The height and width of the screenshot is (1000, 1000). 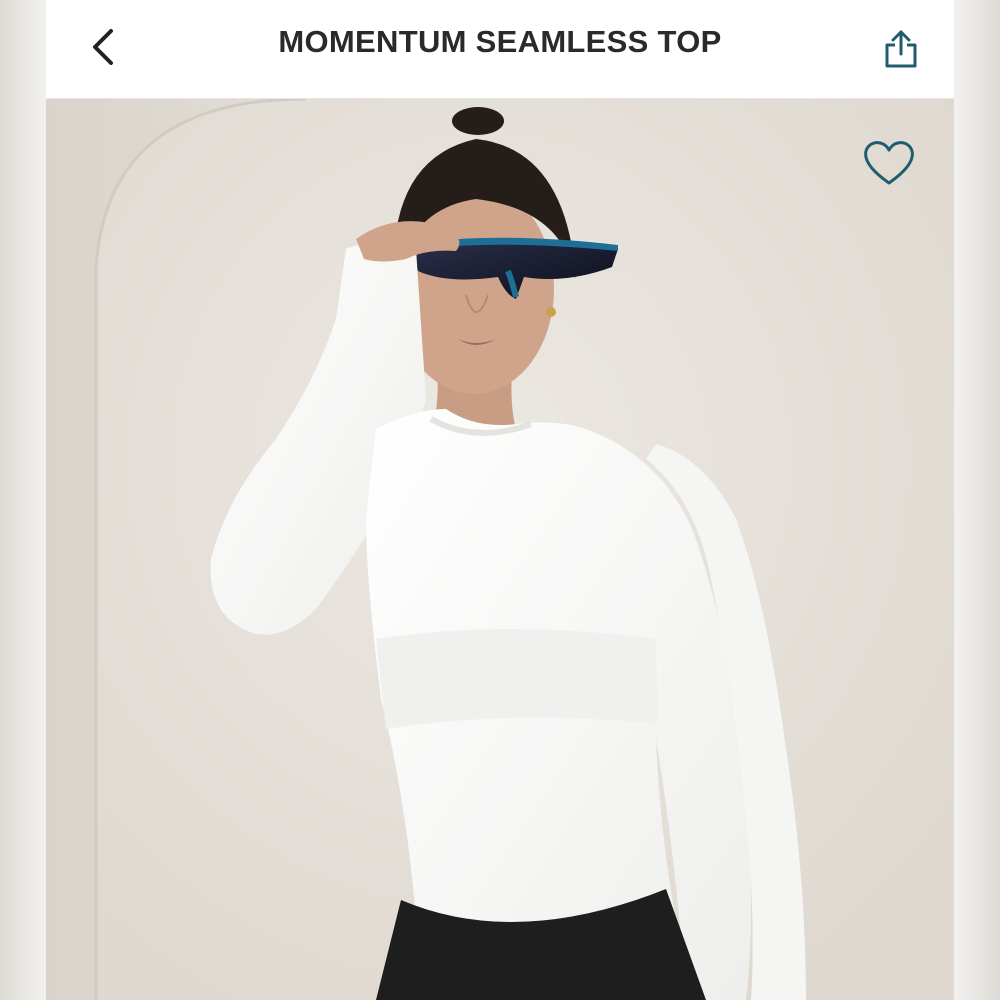 I want to click on share-icon, so click(x=901, y=49).